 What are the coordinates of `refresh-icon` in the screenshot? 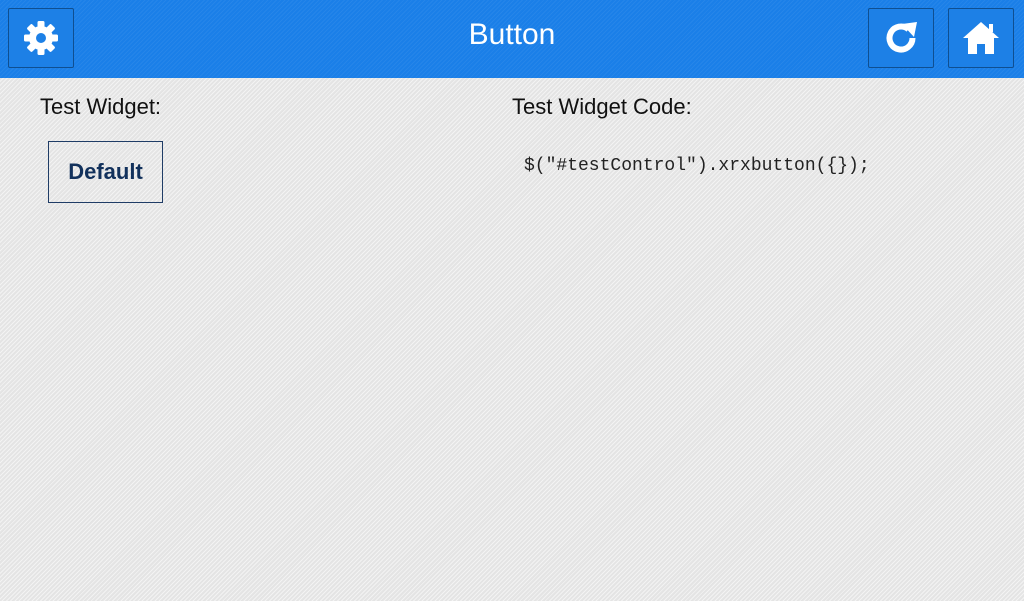 It's located at (901, 38).